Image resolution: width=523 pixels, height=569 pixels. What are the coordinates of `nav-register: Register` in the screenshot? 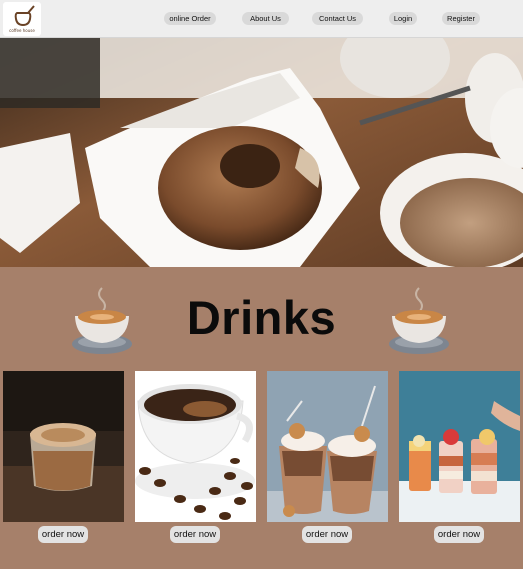 It's located at (461, 18).